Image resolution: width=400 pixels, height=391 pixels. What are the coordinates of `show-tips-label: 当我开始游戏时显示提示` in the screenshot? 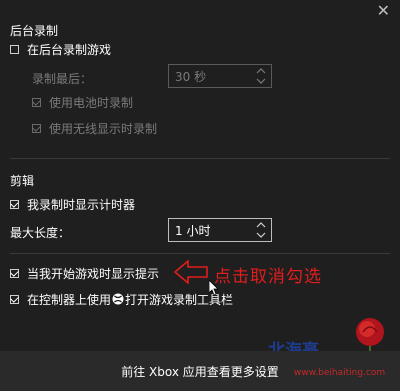 It's located at (93, 273).